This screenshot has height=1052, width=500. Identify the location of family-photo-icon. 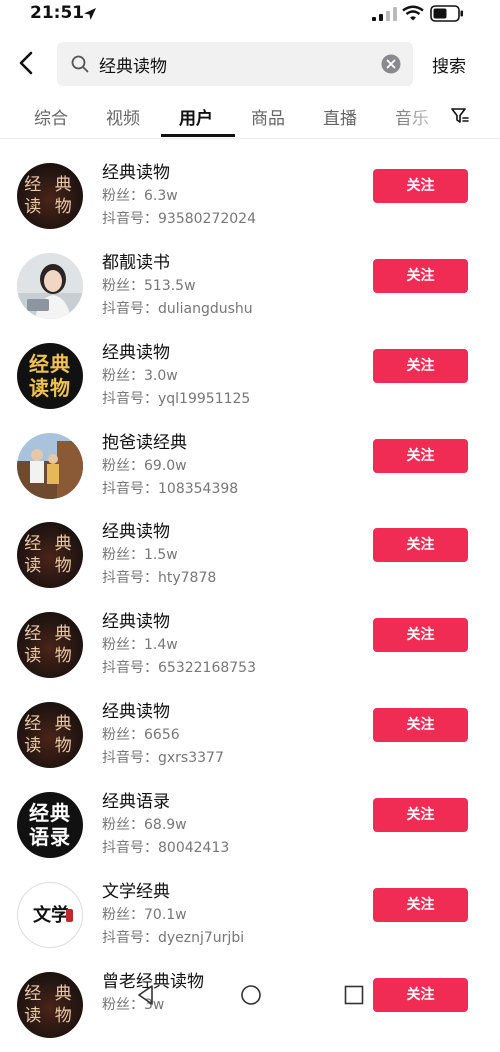
(50, 466).